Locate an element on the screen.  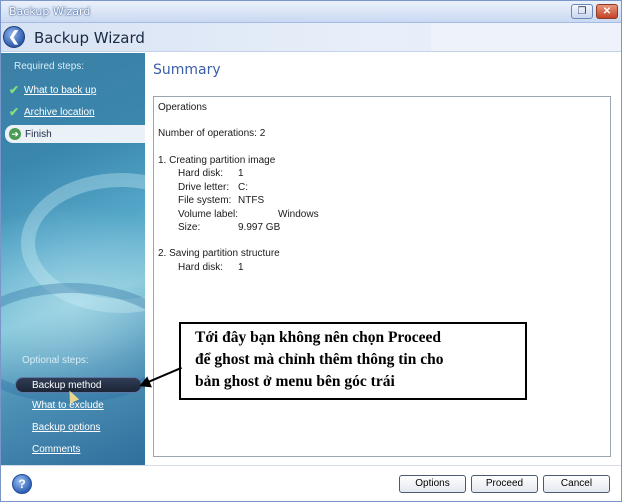
sidebar-item-what-to-back-up: ✔ What to back up is located at coordinates (52, 90).